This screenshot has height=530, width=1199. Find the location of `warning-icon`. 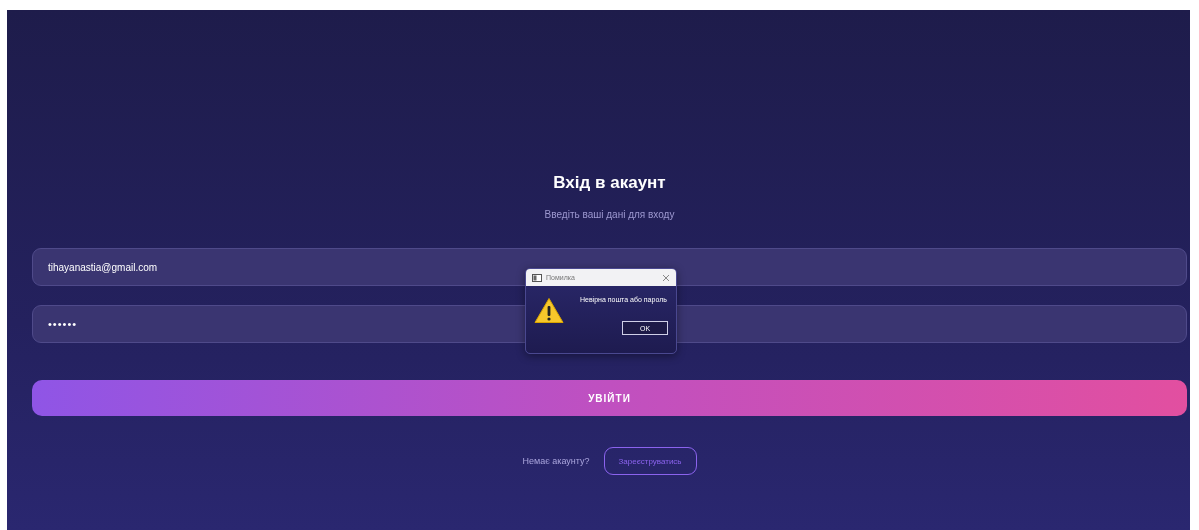

warning-icon is located at coordinates (549, 310).